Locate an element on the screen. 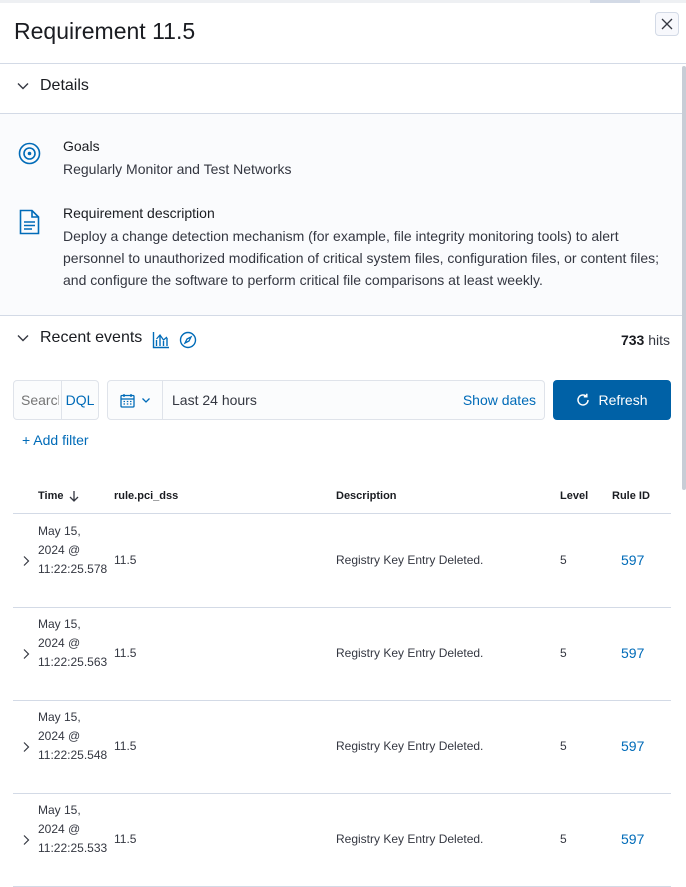 This screenshot has height=887, width=686. calendar-icon is located at coordinates (127, 400).